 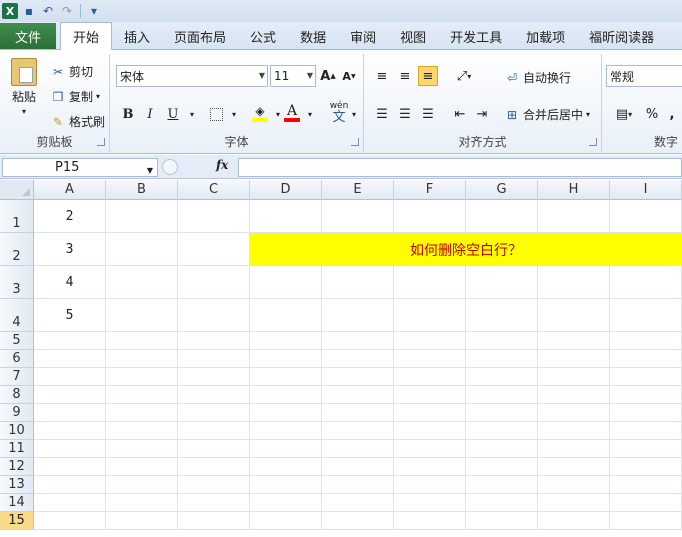 What do you see at coordinates (574, 395) in the screenshot?
I see `cell-h8` at bounding box center [574, 395].